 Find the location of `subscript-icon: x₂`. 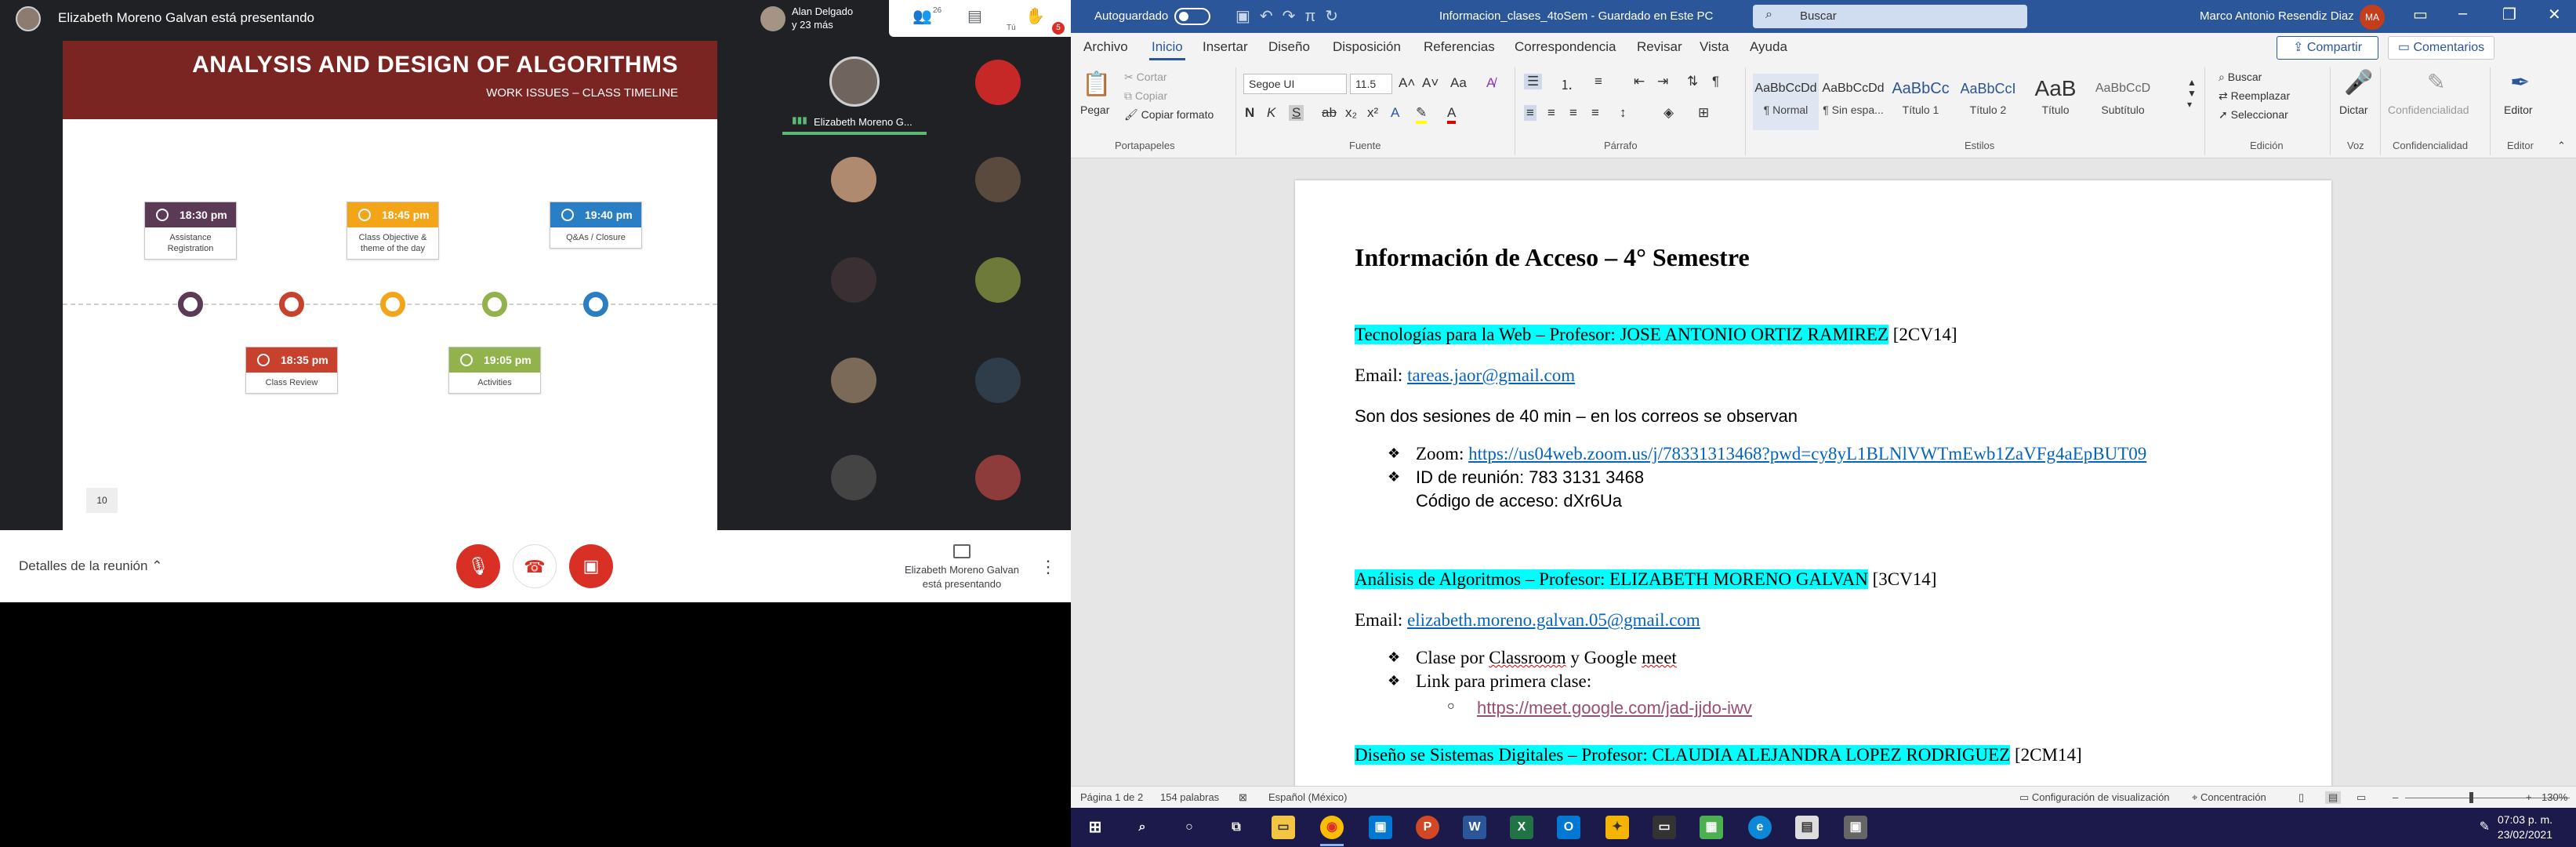

subscript-icon: x₂ is located at coordinates (1351, 113).